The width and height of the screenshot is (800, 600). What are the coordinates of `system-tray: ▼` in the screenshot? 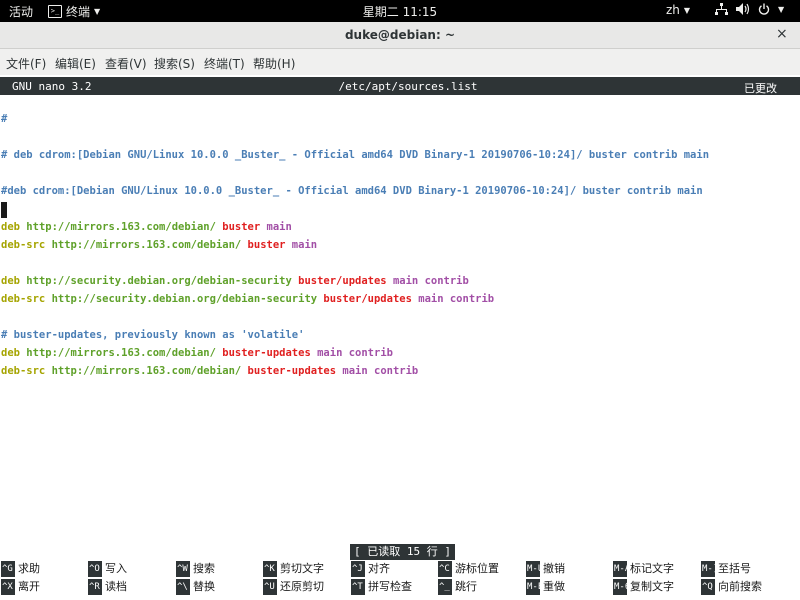 It's located at (749, 9).